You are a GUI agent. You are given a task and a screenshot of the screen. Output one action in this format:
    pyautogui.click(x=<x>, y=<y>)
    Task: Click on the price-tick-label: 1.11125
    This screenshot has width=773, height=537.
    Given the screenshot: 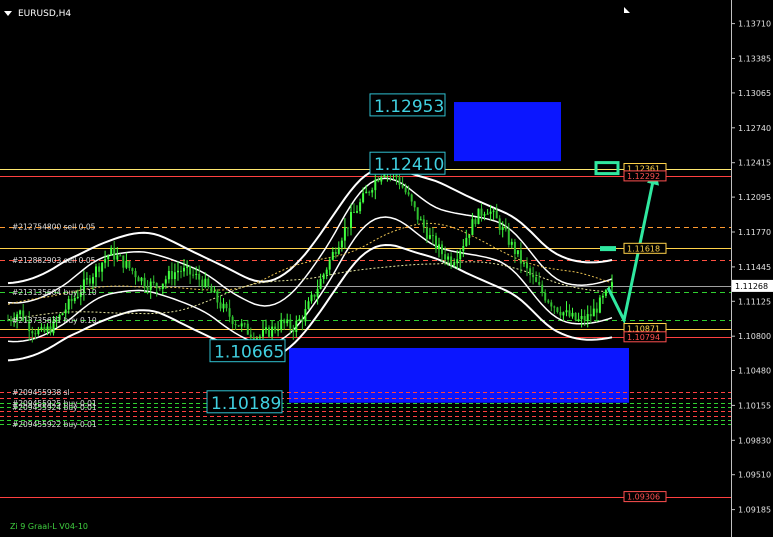 What is the action you would take?
    pyautogui.click(x=754, y=301)
    